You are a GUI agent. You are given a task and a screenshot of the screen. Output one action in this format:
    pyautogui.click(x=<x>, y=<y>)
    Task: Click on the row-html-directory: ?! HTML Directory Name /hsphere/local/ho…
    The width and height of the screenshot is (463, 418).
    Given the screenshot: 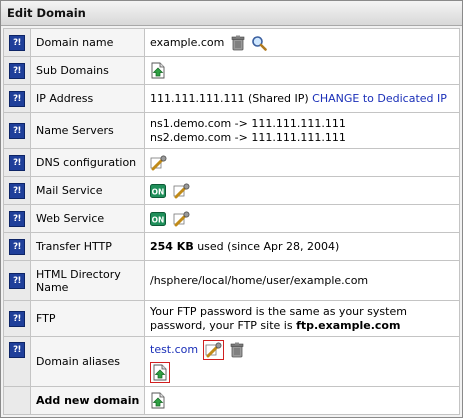 What is the action you would take?
    pyautogui.click(x=231, y=280)
    